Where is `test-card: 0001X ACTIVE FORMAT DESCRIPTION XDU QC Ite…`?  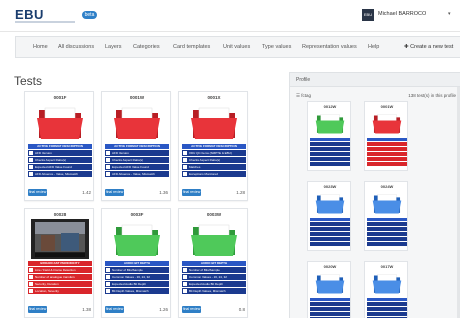
test-card: 0001X ACTIVE FORMAT DESCRIPTION XDU QC Ite… is located at coordinates (213, 146).